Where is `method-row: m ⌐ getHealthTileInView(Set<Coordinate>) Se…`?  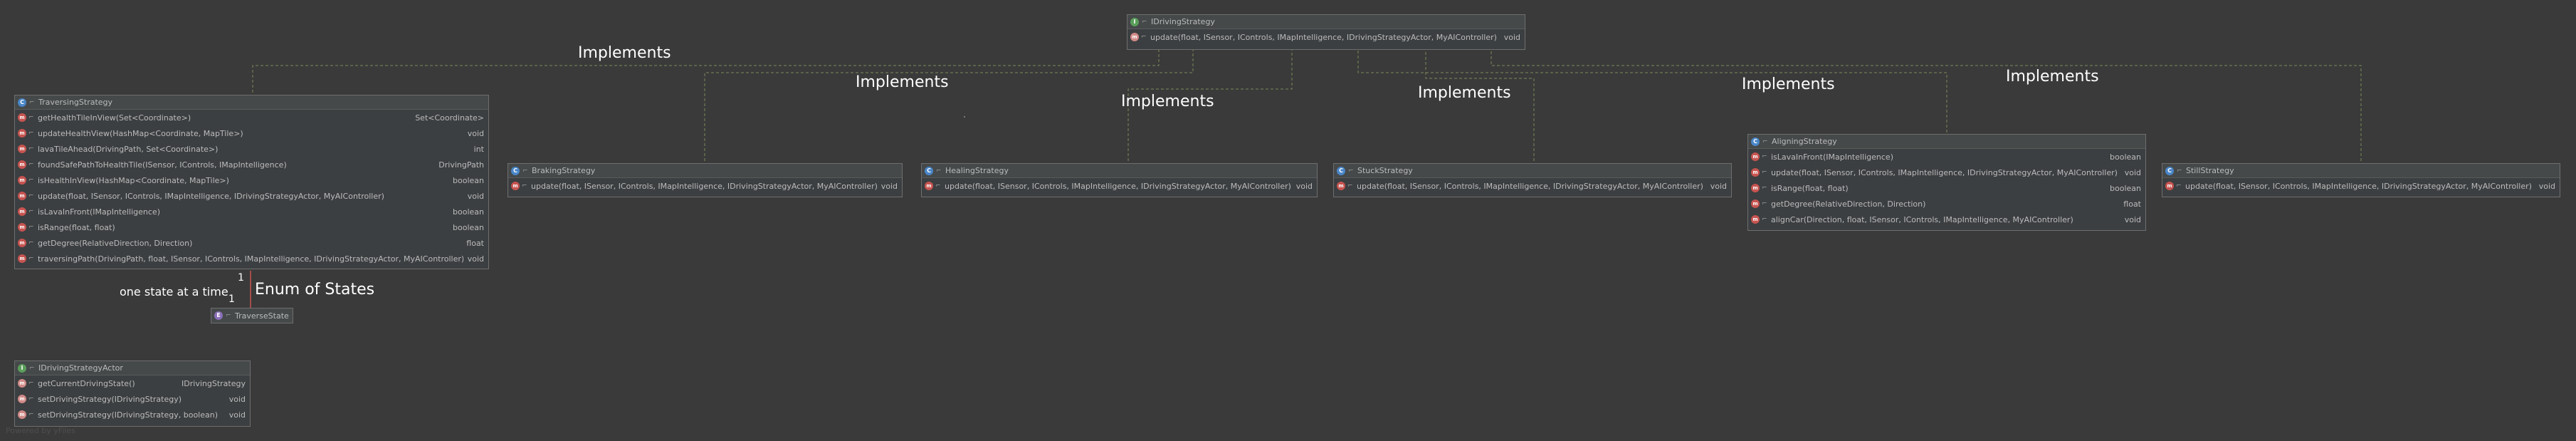 method-row: m ⌐ getHealthTileInView(Set<Coordinate>) Se… is located at coordinates (252, 117).